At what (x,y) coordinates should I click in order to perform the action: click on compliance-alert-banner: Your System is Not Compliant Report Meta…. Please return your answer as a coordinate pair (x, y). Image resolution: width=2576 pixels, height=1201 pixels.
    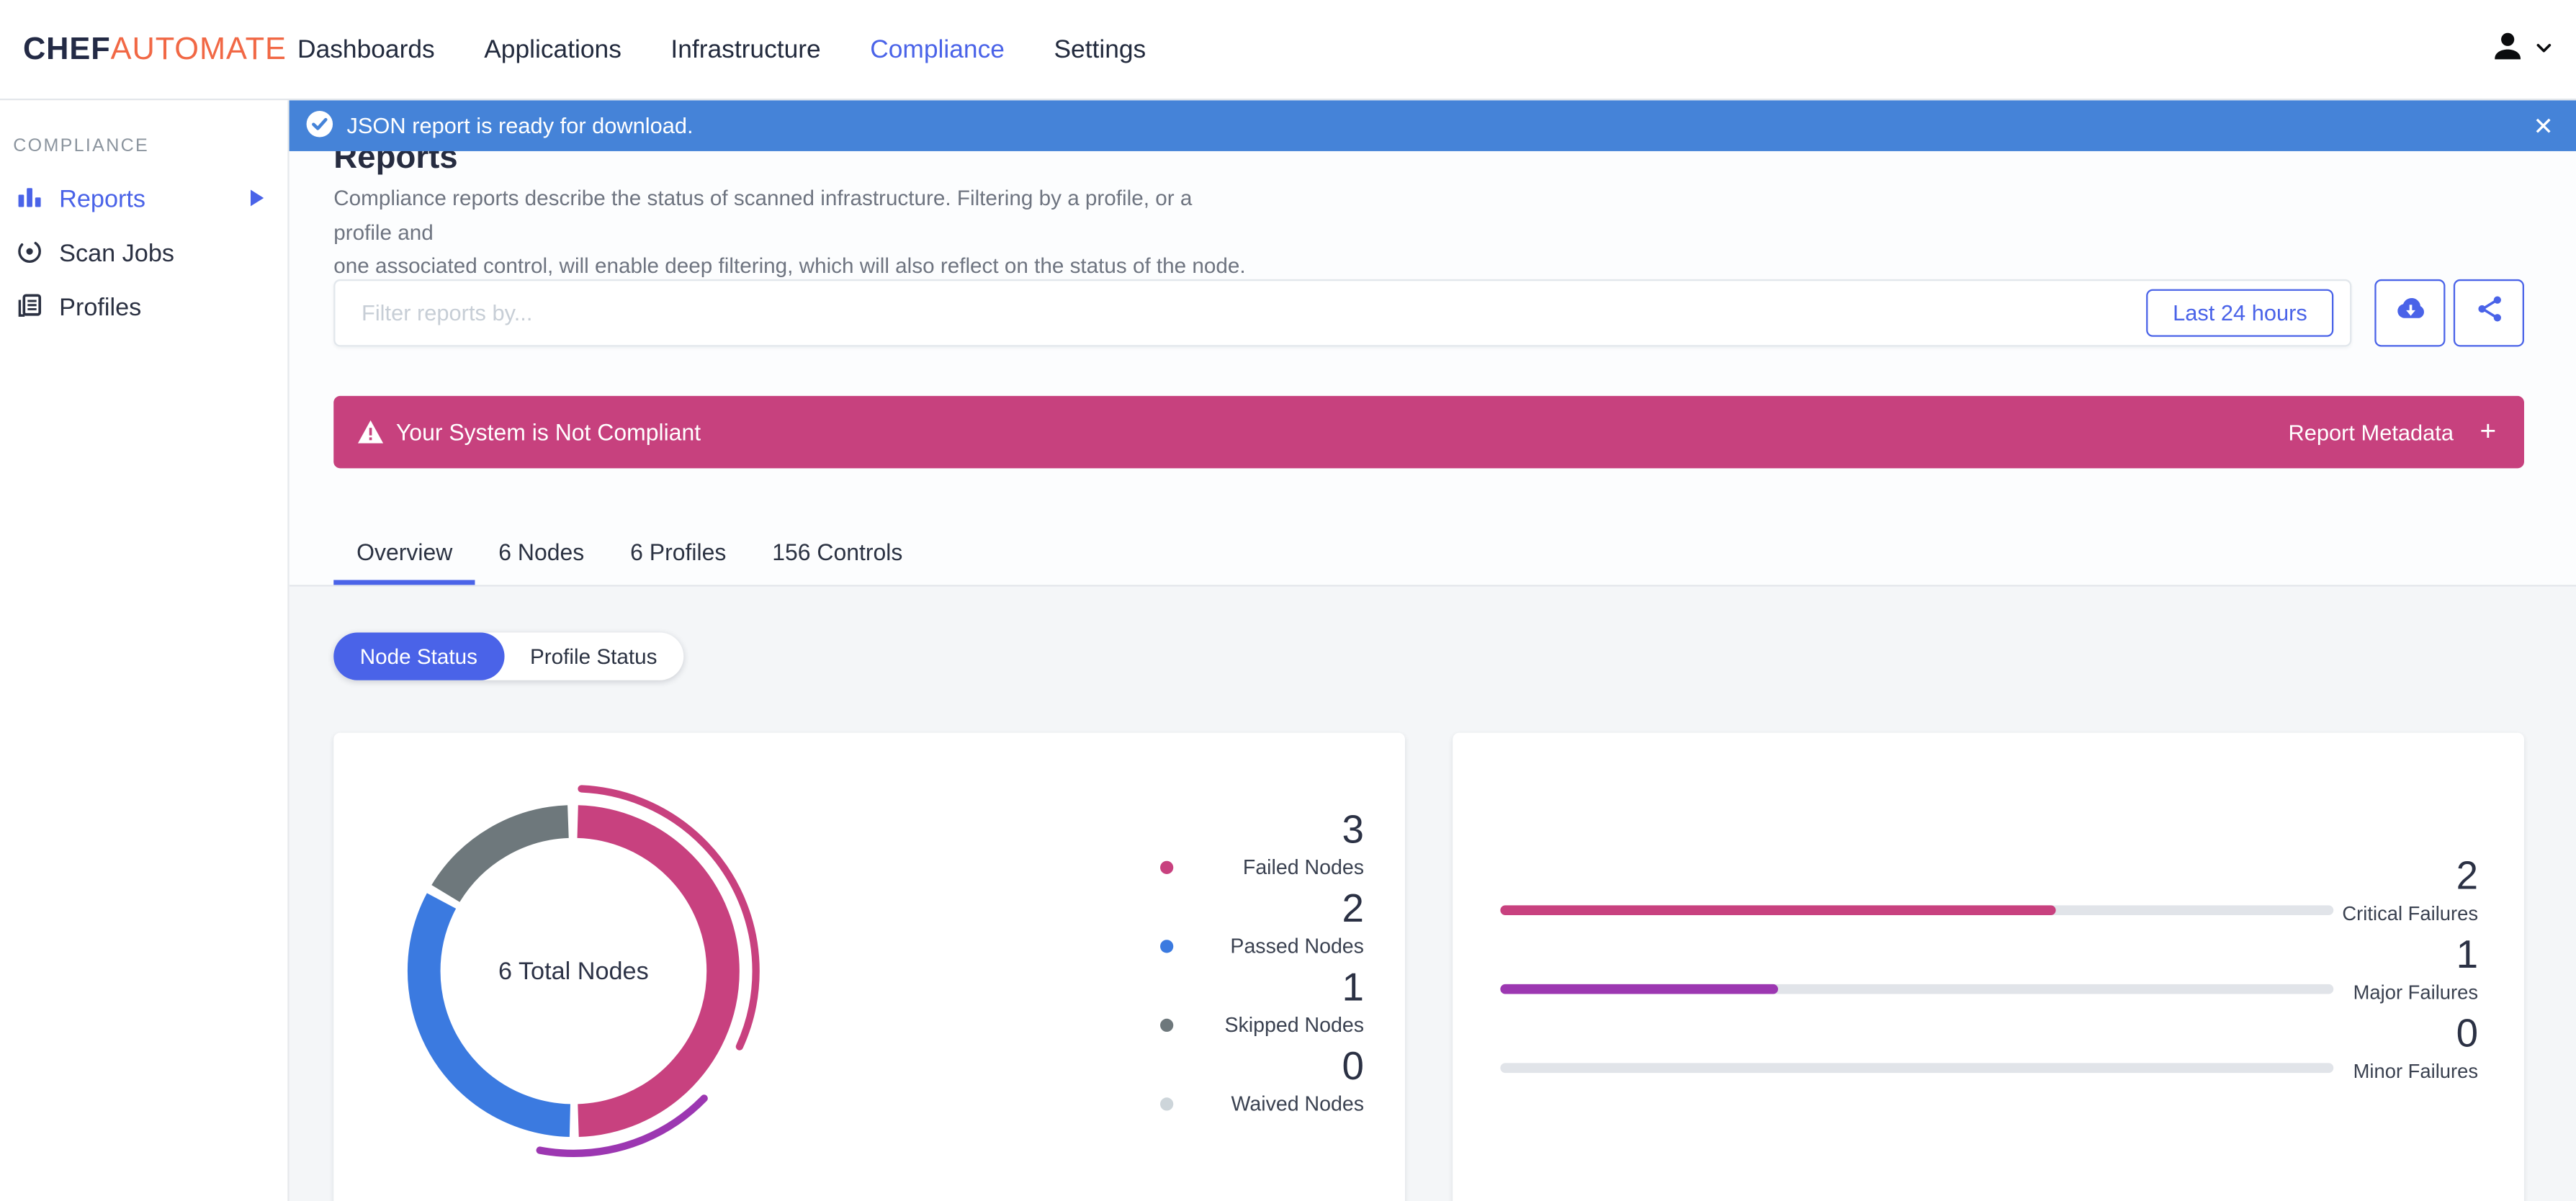
    Looking at the image, I should click on (1428, 432).